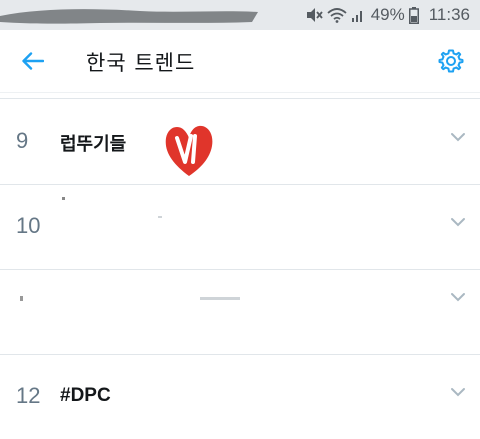  I want to click on trend-rank: 10, so click(28, 225).